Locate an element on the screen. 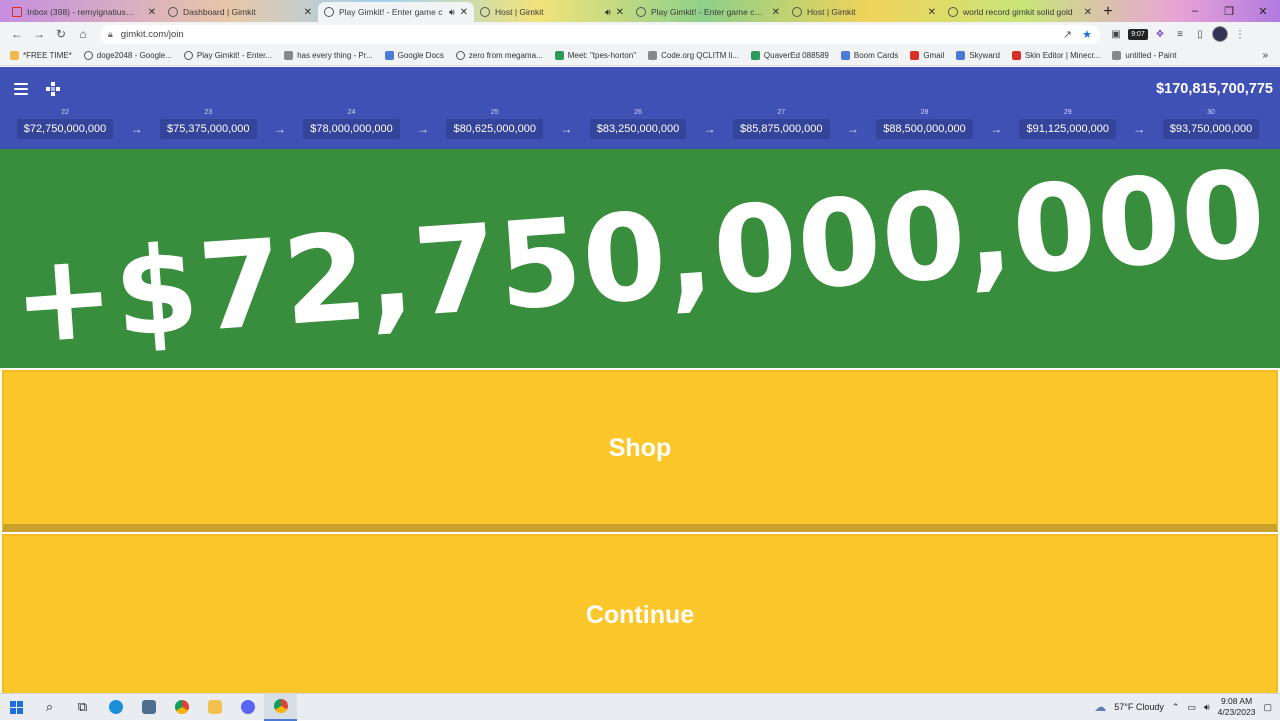 Image resolution: width=1280 pixels, height=721 pixels. bookmark-label: Boom Cards is located at coordinates (876, 55).